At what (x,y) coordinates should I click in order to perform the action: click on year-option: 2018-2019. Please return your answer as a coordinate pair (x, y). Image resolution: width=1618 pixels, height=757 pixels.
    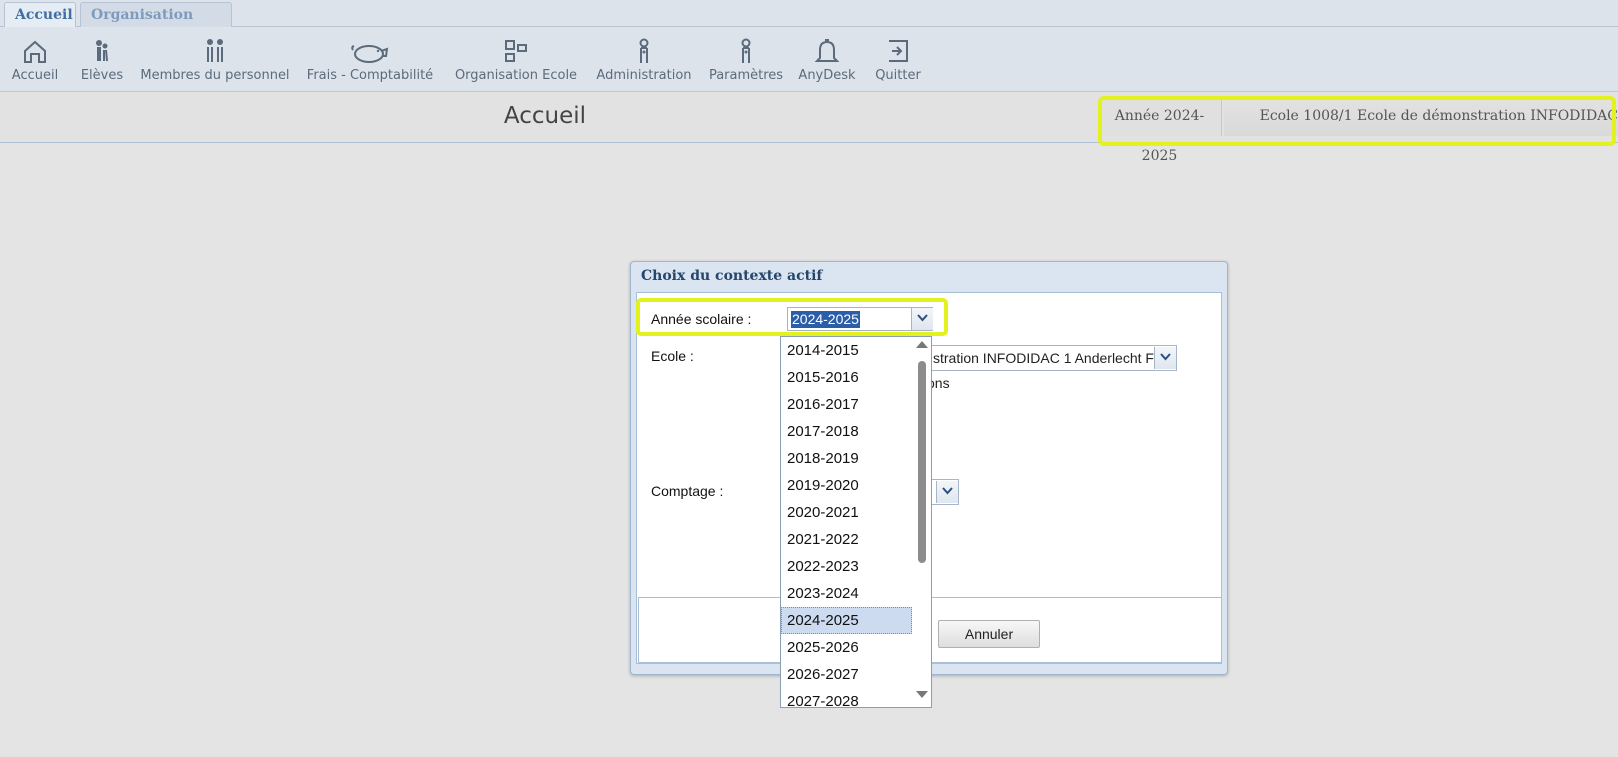
    Looking at the image, I should click on (846, 458).